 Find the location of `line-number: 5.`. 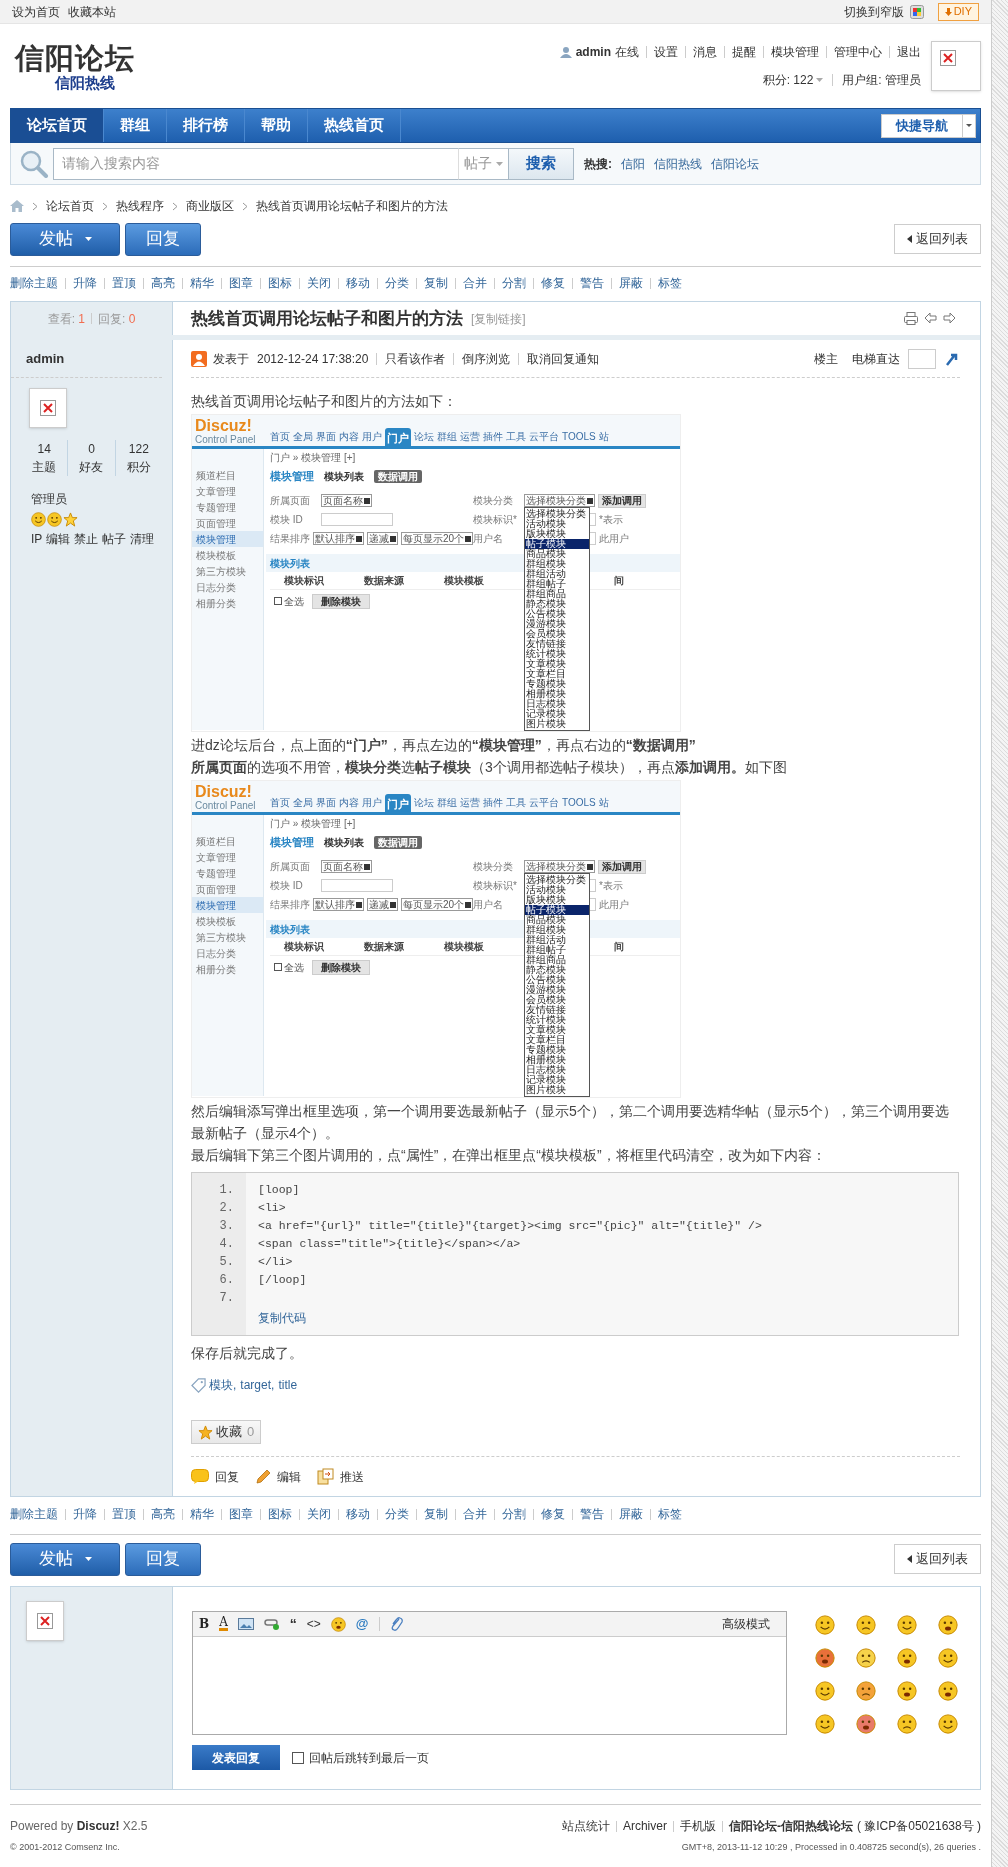

line-number: 5. is located at coordinates (226, 1262).